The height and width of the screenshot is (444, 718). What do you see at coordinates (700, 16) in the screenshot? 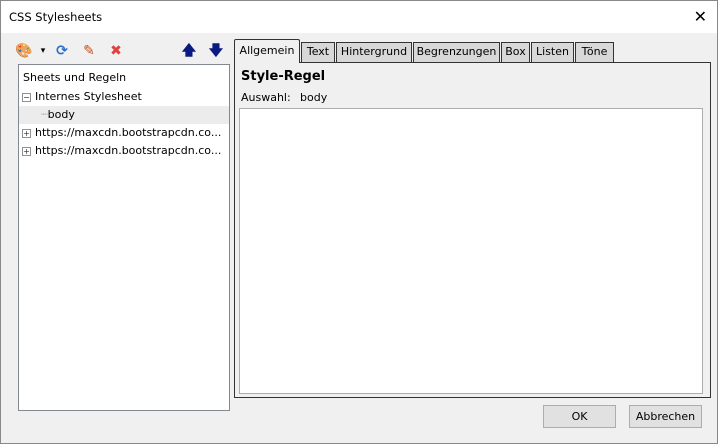
I see `close-icon: ✕` at bounding box center [700, 16].